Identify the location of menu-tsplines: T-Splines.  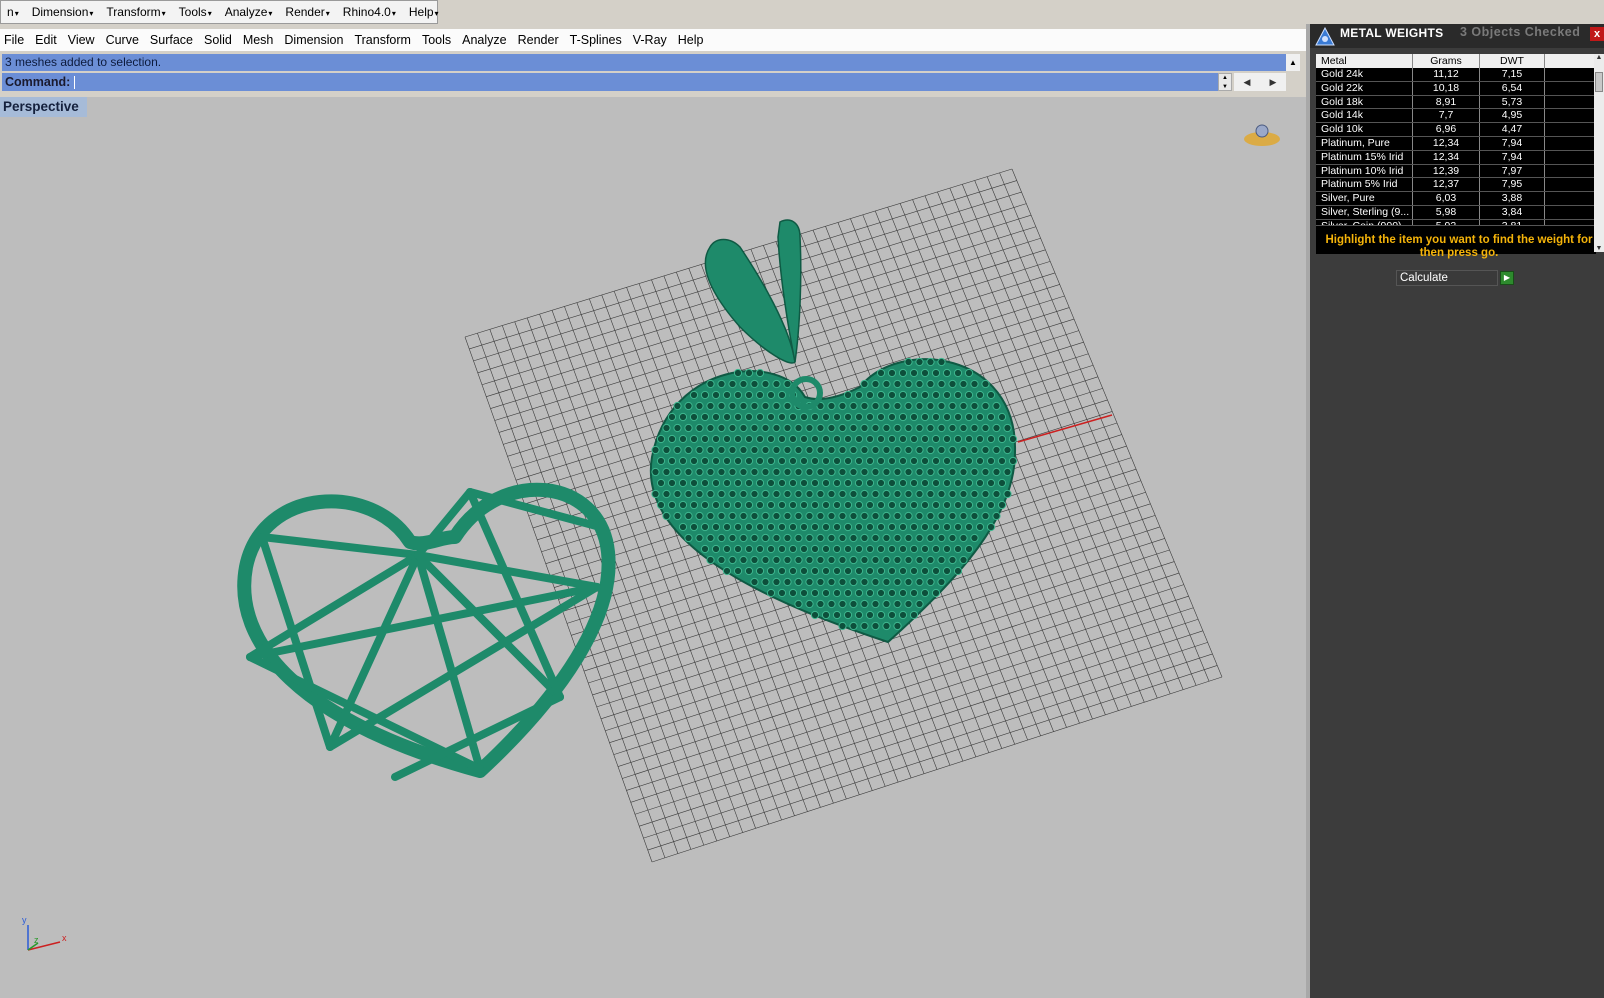
(597, 40).